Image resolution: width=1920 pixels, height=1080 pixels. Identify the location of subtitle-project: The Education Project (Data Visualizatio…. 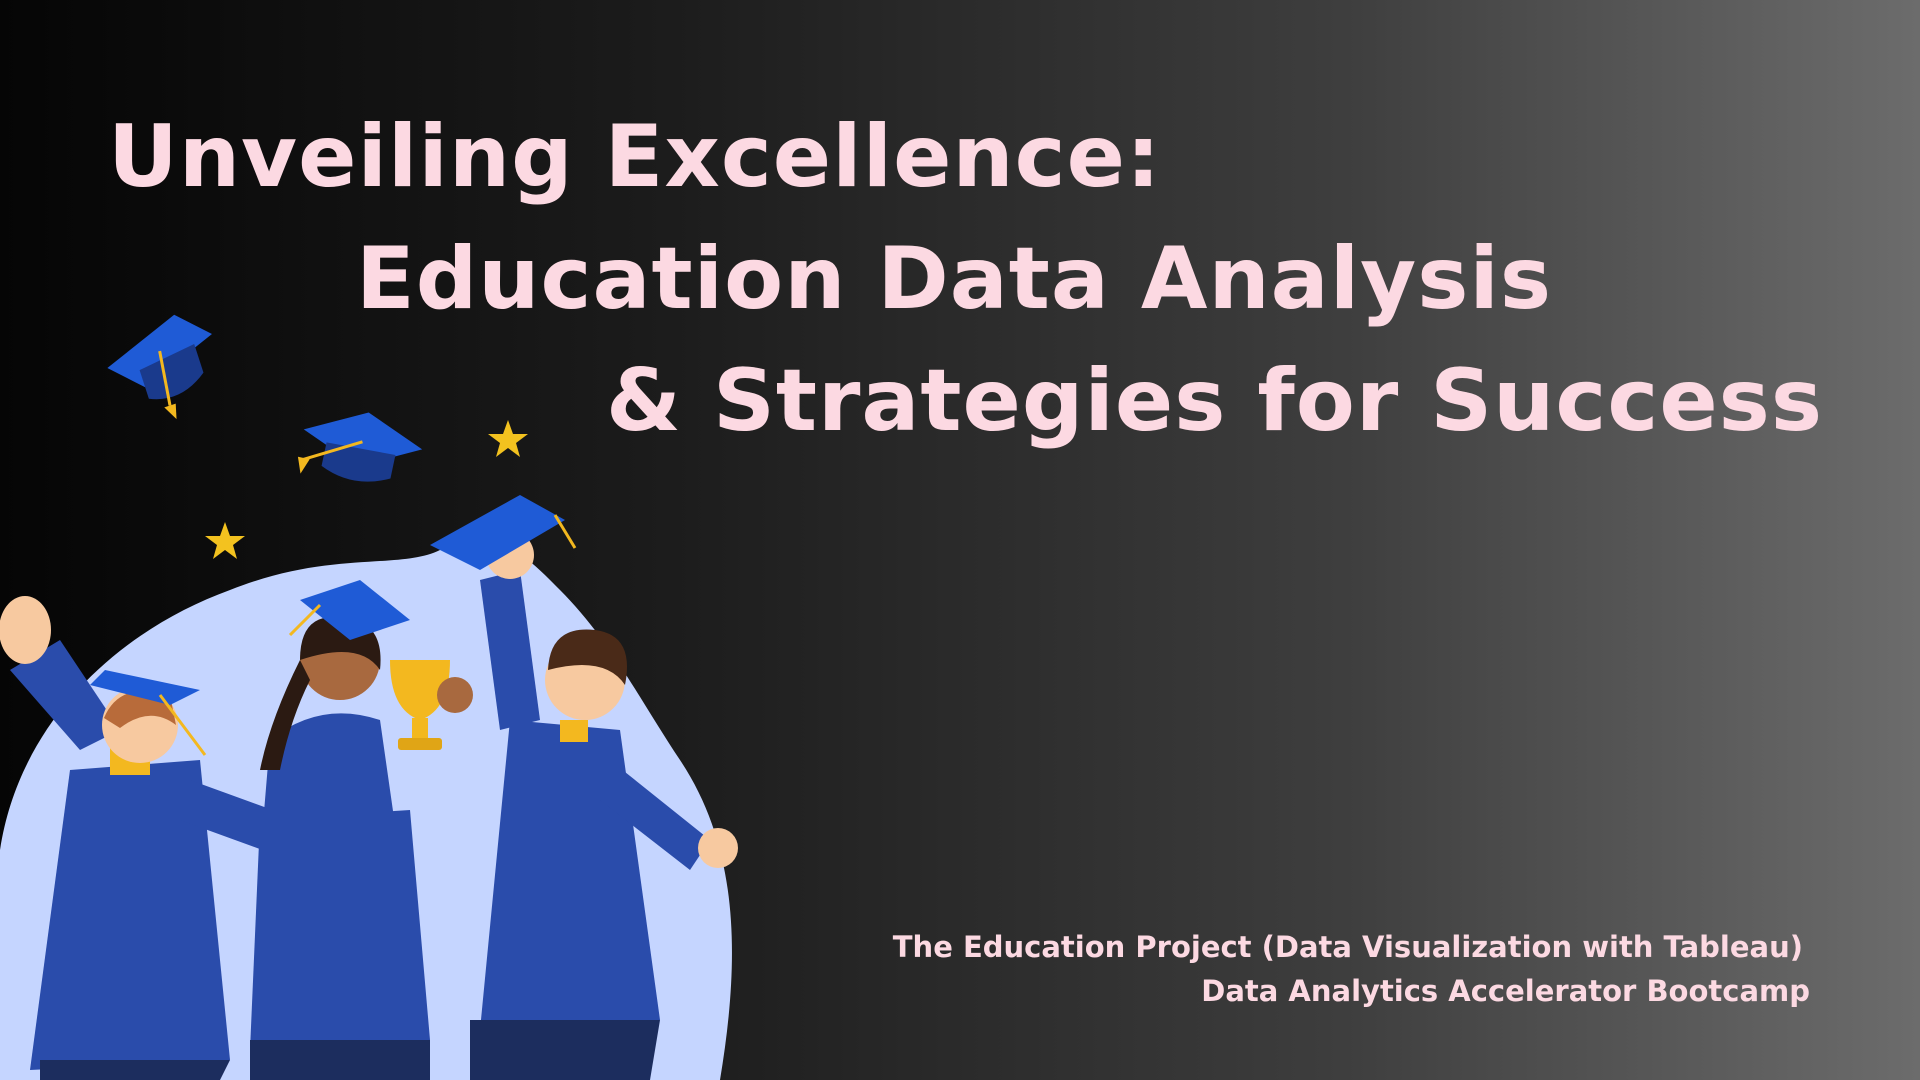
(1347, 947).